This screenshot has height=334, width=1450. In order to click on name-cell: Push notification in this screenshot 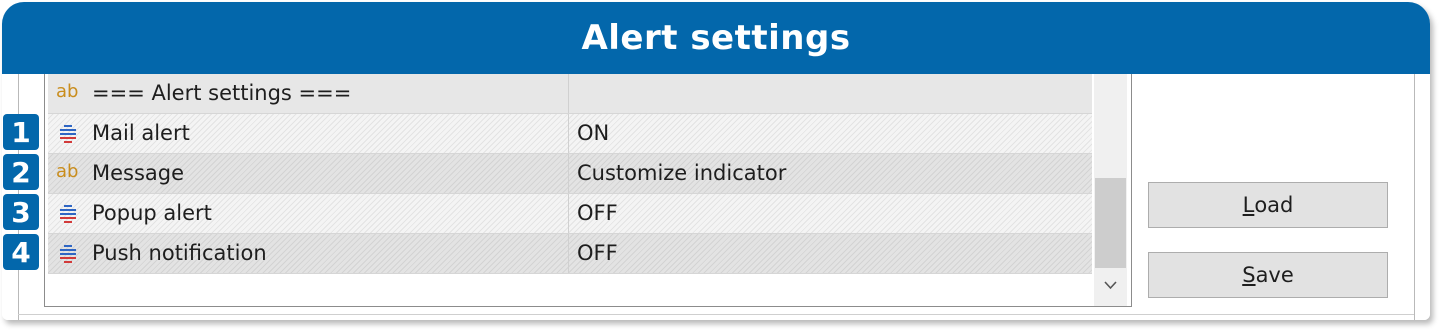, I will do `click(308, 253)`.